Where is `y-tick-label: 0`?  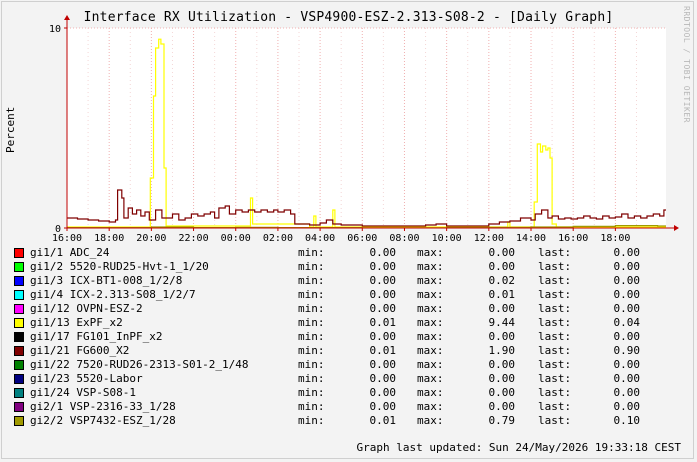
y-tick-label: 0 is located at coordinates (58, 229).